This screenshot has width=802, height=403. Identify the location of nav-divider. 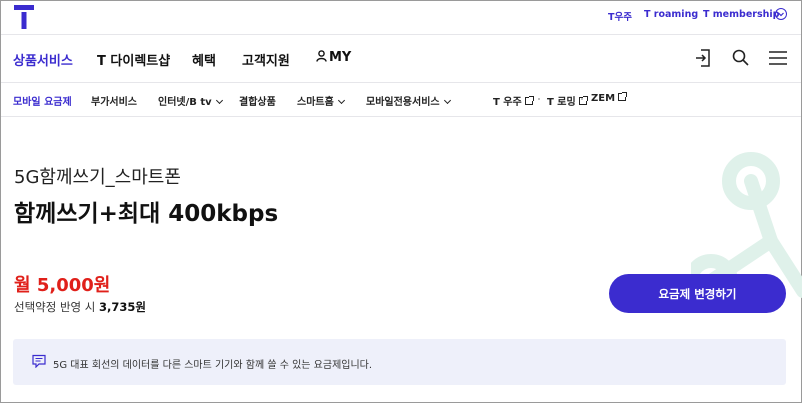
(401, 82).